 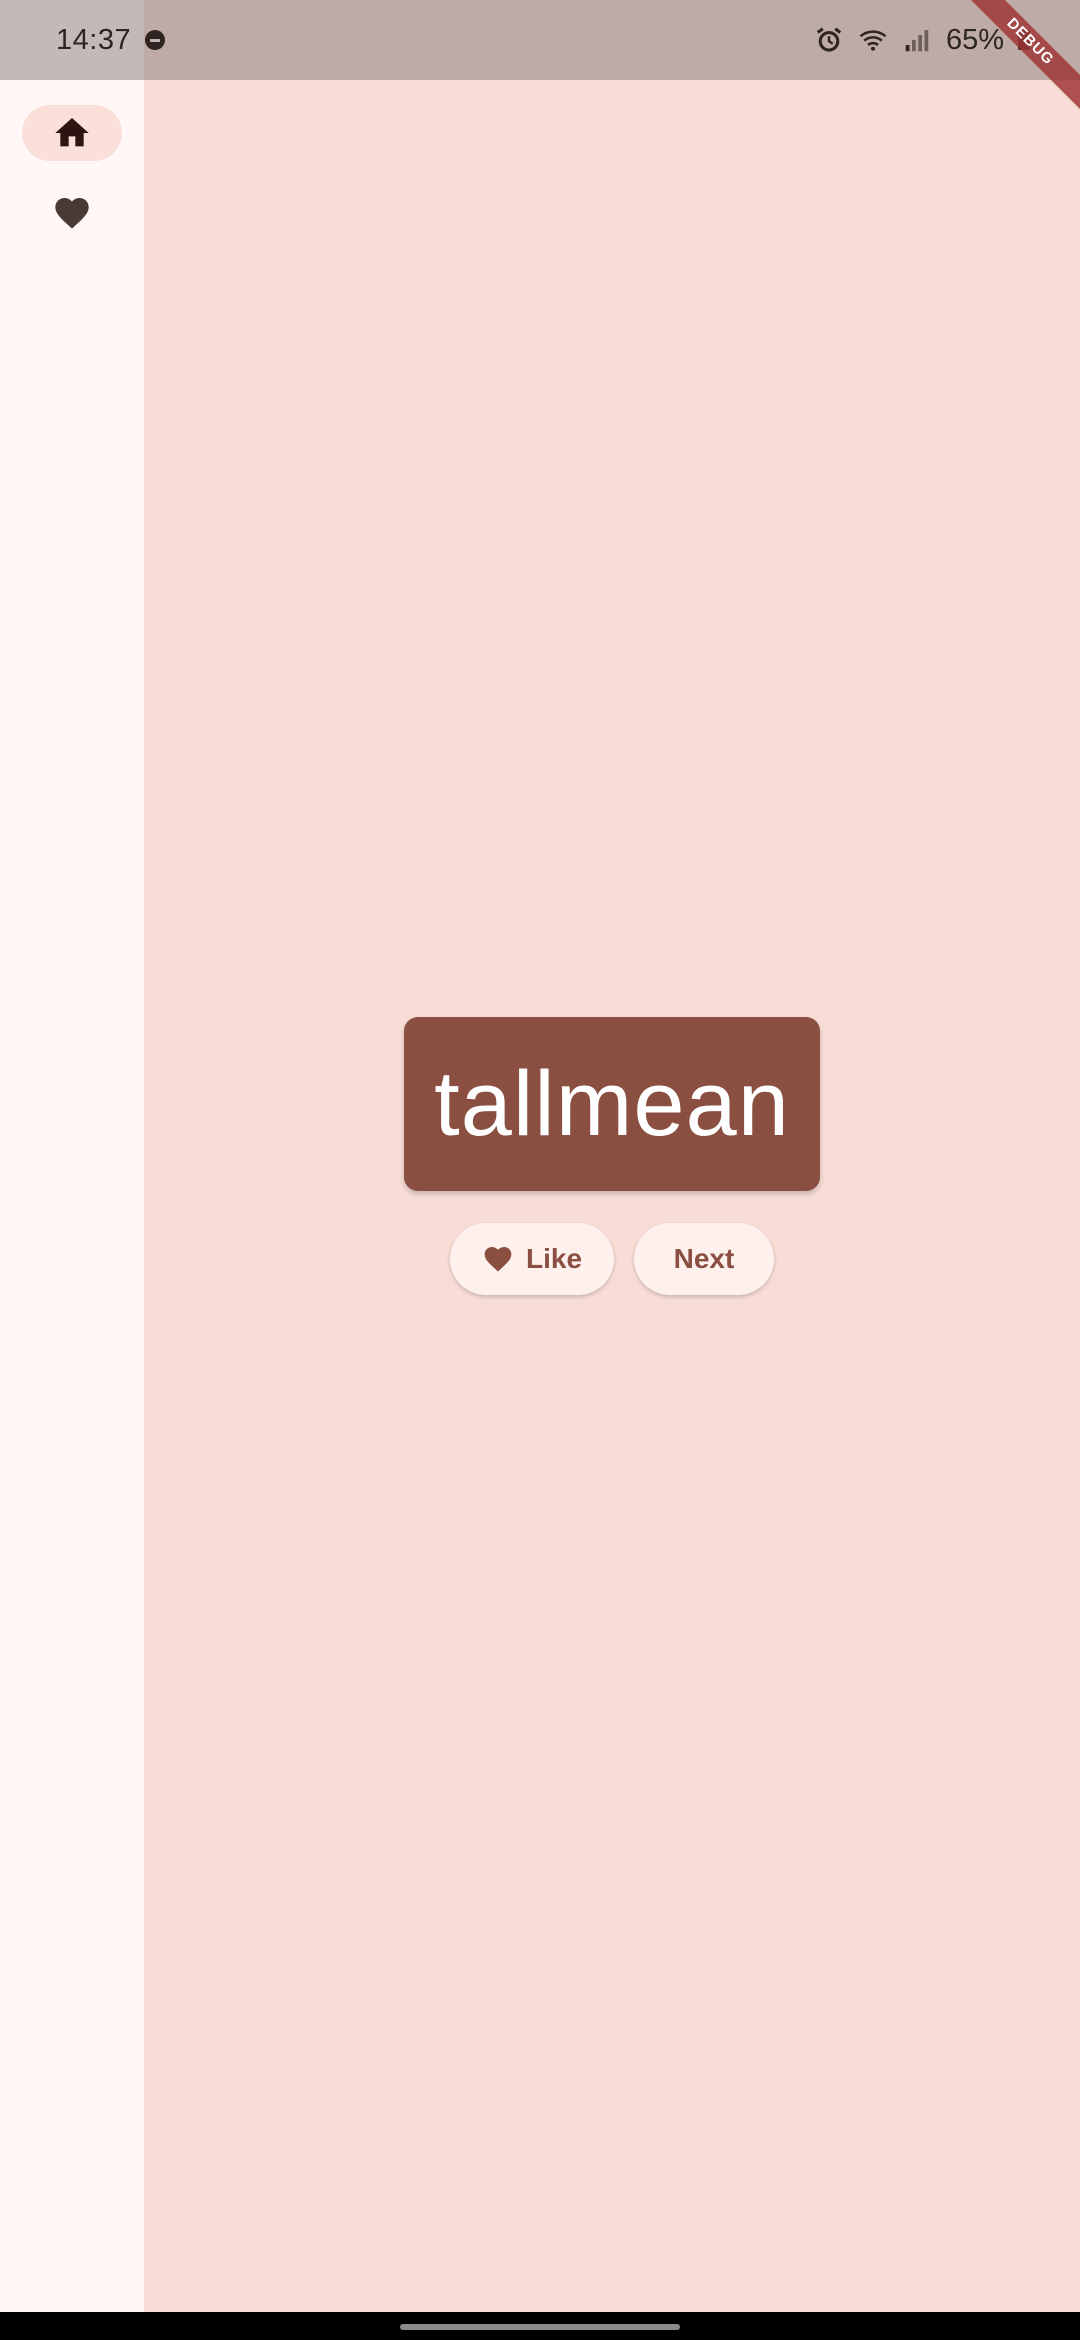 I want to click on word-pair-text: tallmean, so click(x=612, y=1103).